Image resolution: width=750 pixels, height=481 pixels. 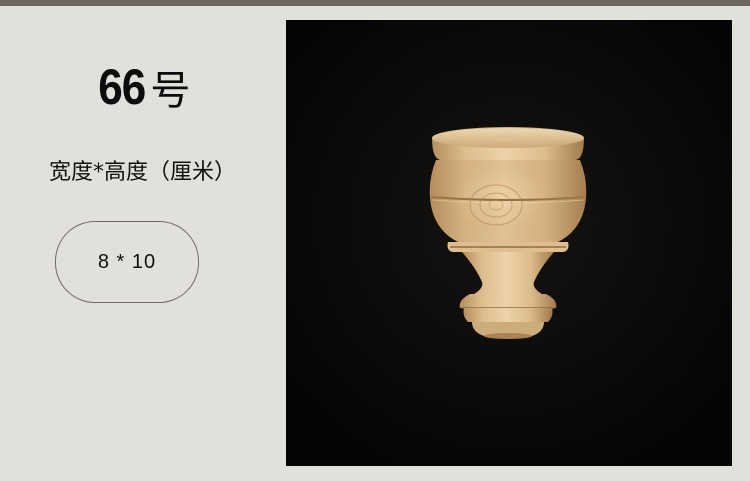 What do you see at coordinates (375, 3) in the screenshot?
I see `top-divider-bar` at bounding box center [375, 3].